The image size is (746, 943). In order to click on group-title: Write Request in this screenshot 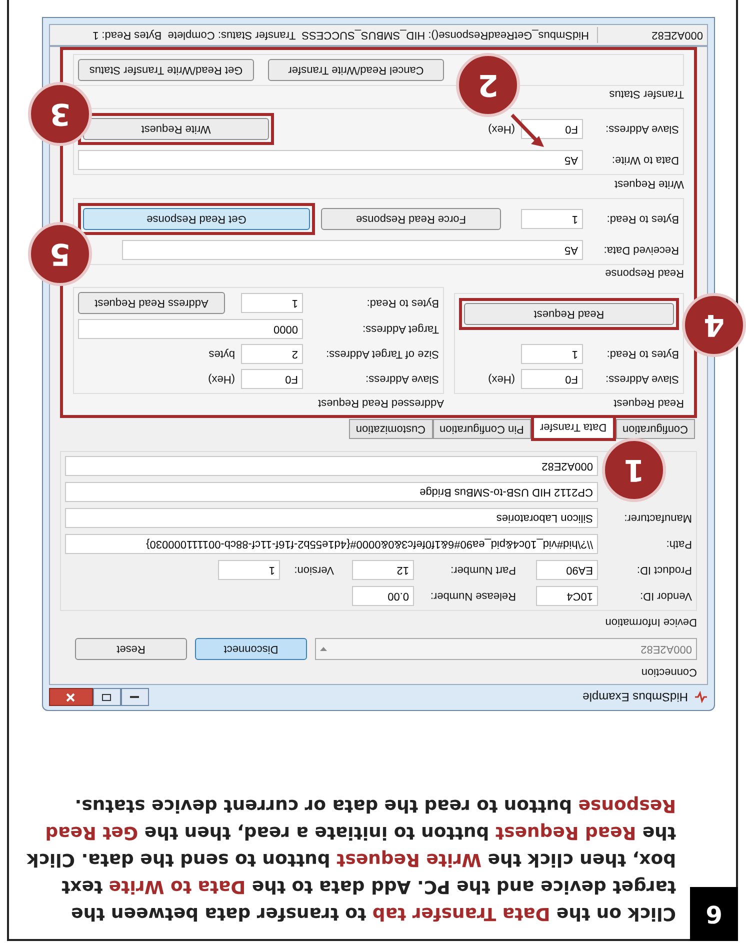, I will do `click(649, 184)`.